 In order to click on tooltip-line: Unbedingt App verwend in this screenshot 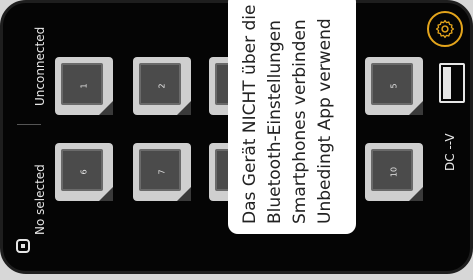, I will do `click(325, 121)`.